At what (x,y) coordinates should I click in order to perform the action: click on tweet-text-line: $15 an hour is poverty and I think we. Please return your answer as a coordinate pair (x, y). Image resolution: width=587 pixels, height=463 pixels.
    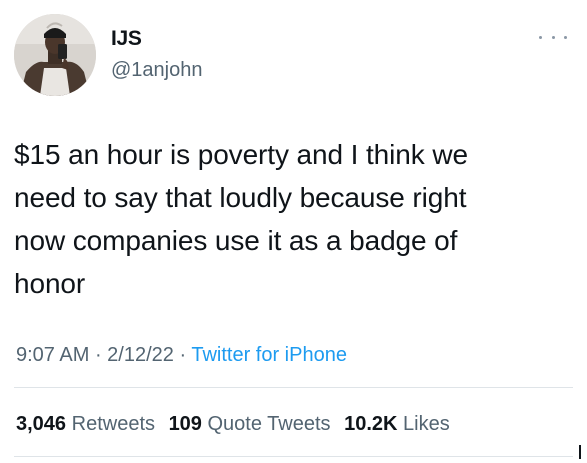
    Looking at the image, I should click on (241, 154).